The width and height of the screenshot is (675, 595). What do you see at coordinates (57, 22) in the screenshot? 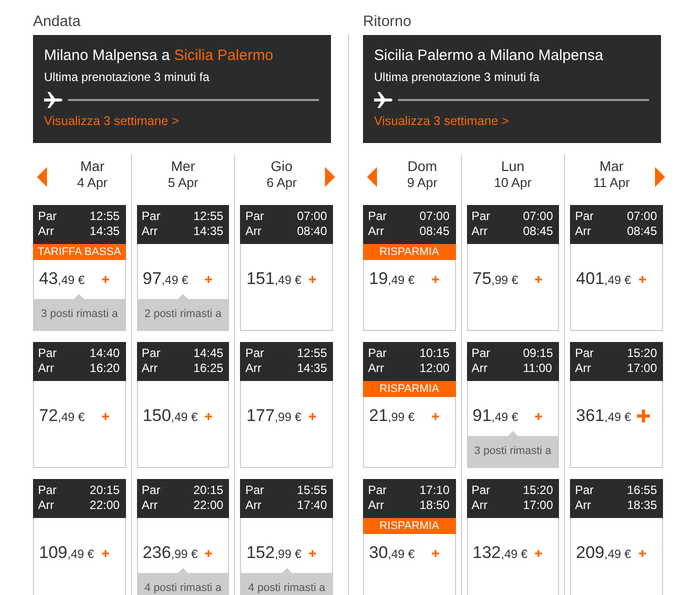
I see `section-heading: Andata` at bounding box center [57, 22].